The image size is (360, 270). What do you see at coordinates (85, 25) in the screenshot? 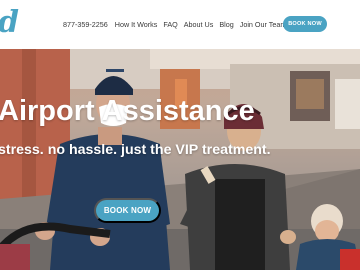
I see `nav-phone-link: 877-359-2256` at bounding box center [85, 25].